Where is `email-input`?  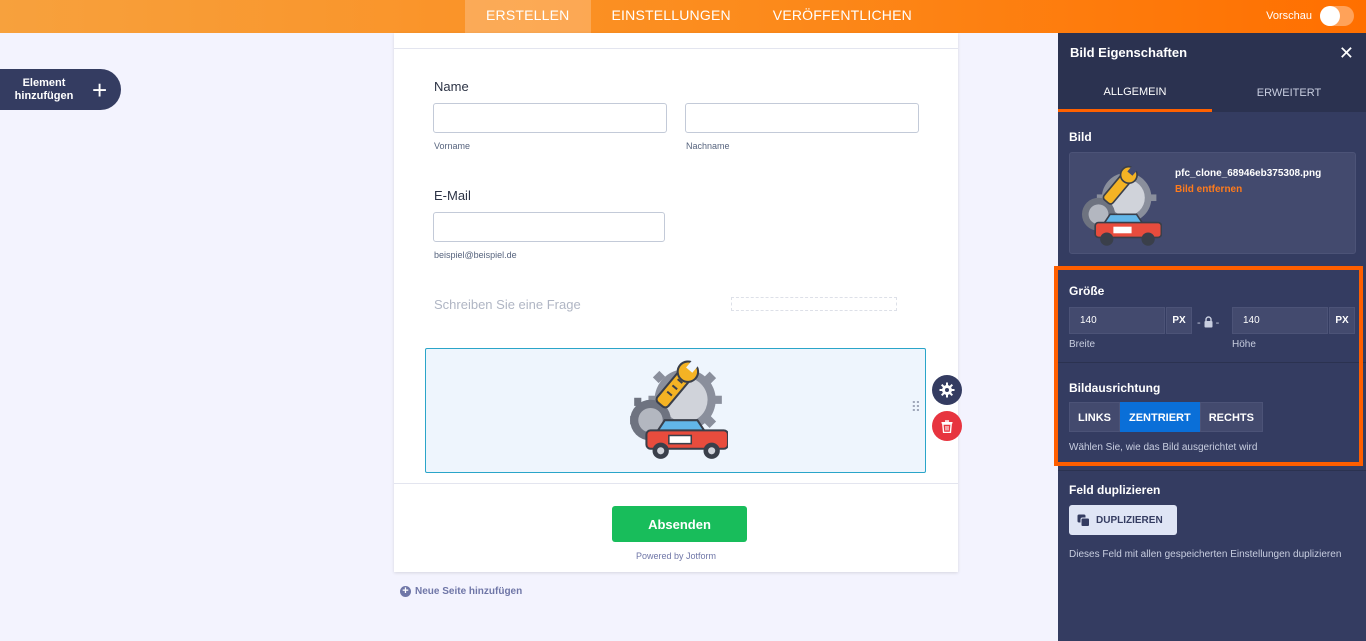 email-input is located at coordinates (549, 227).